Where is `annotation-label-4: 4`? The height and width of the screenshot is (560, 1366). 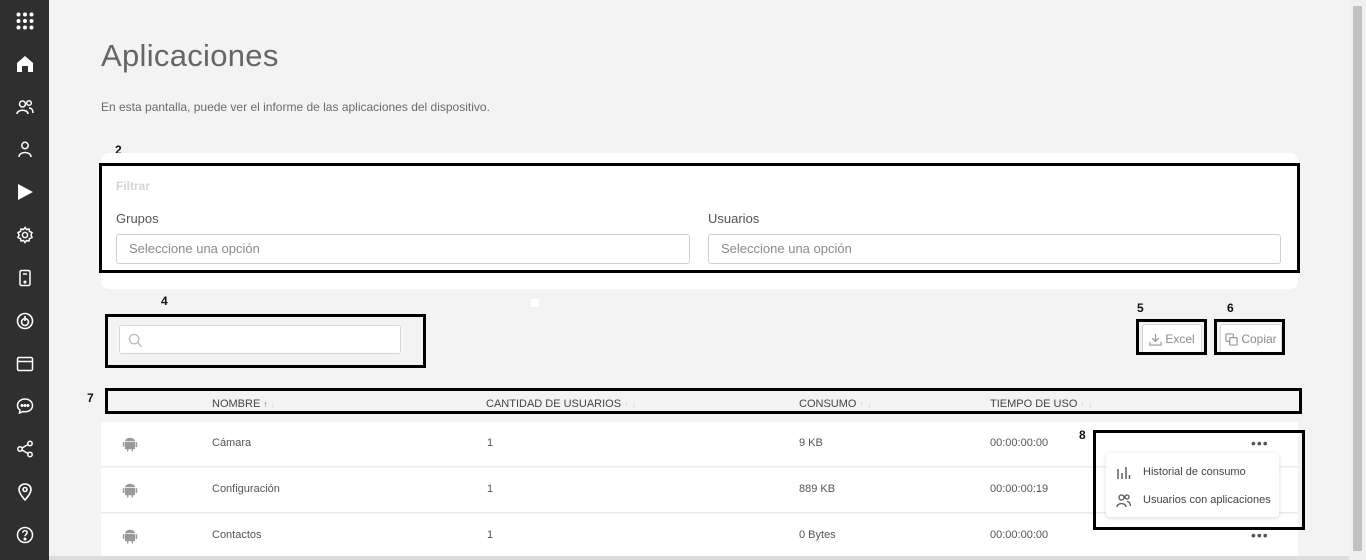 annotation-label-4: 4 is located at coordinates (164, 301).